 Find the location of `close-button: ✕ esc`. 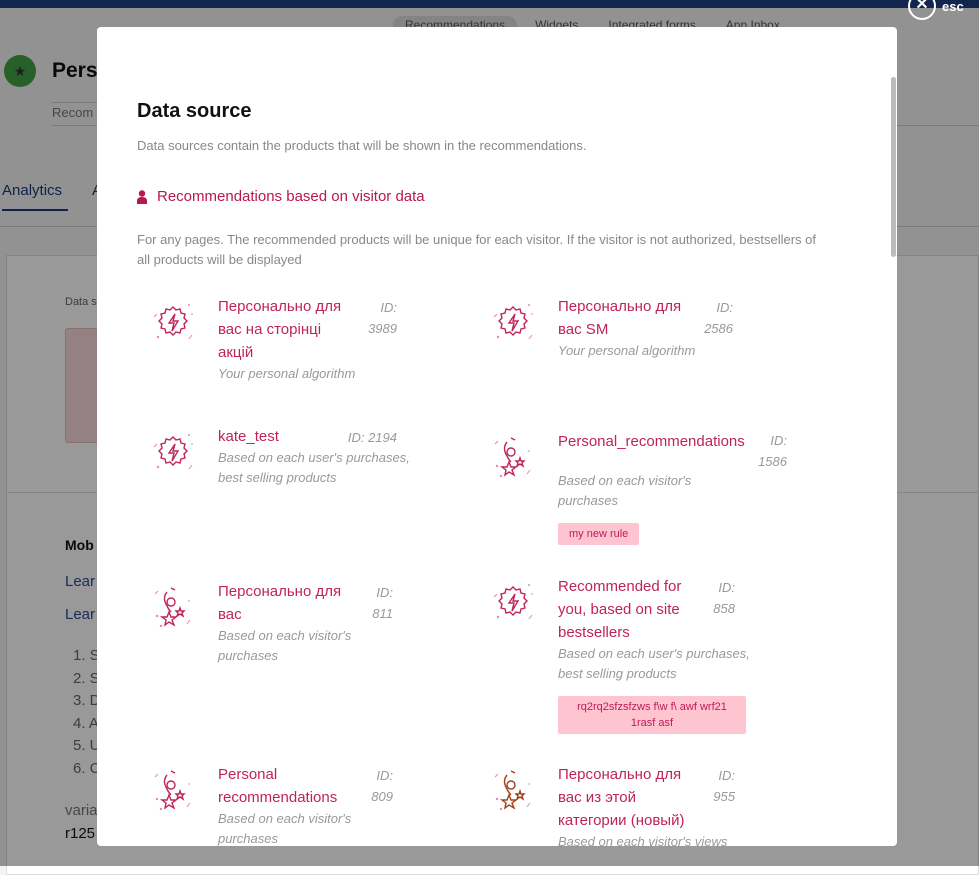

close-button: ✕ esc is located at coordinates (936, 10).